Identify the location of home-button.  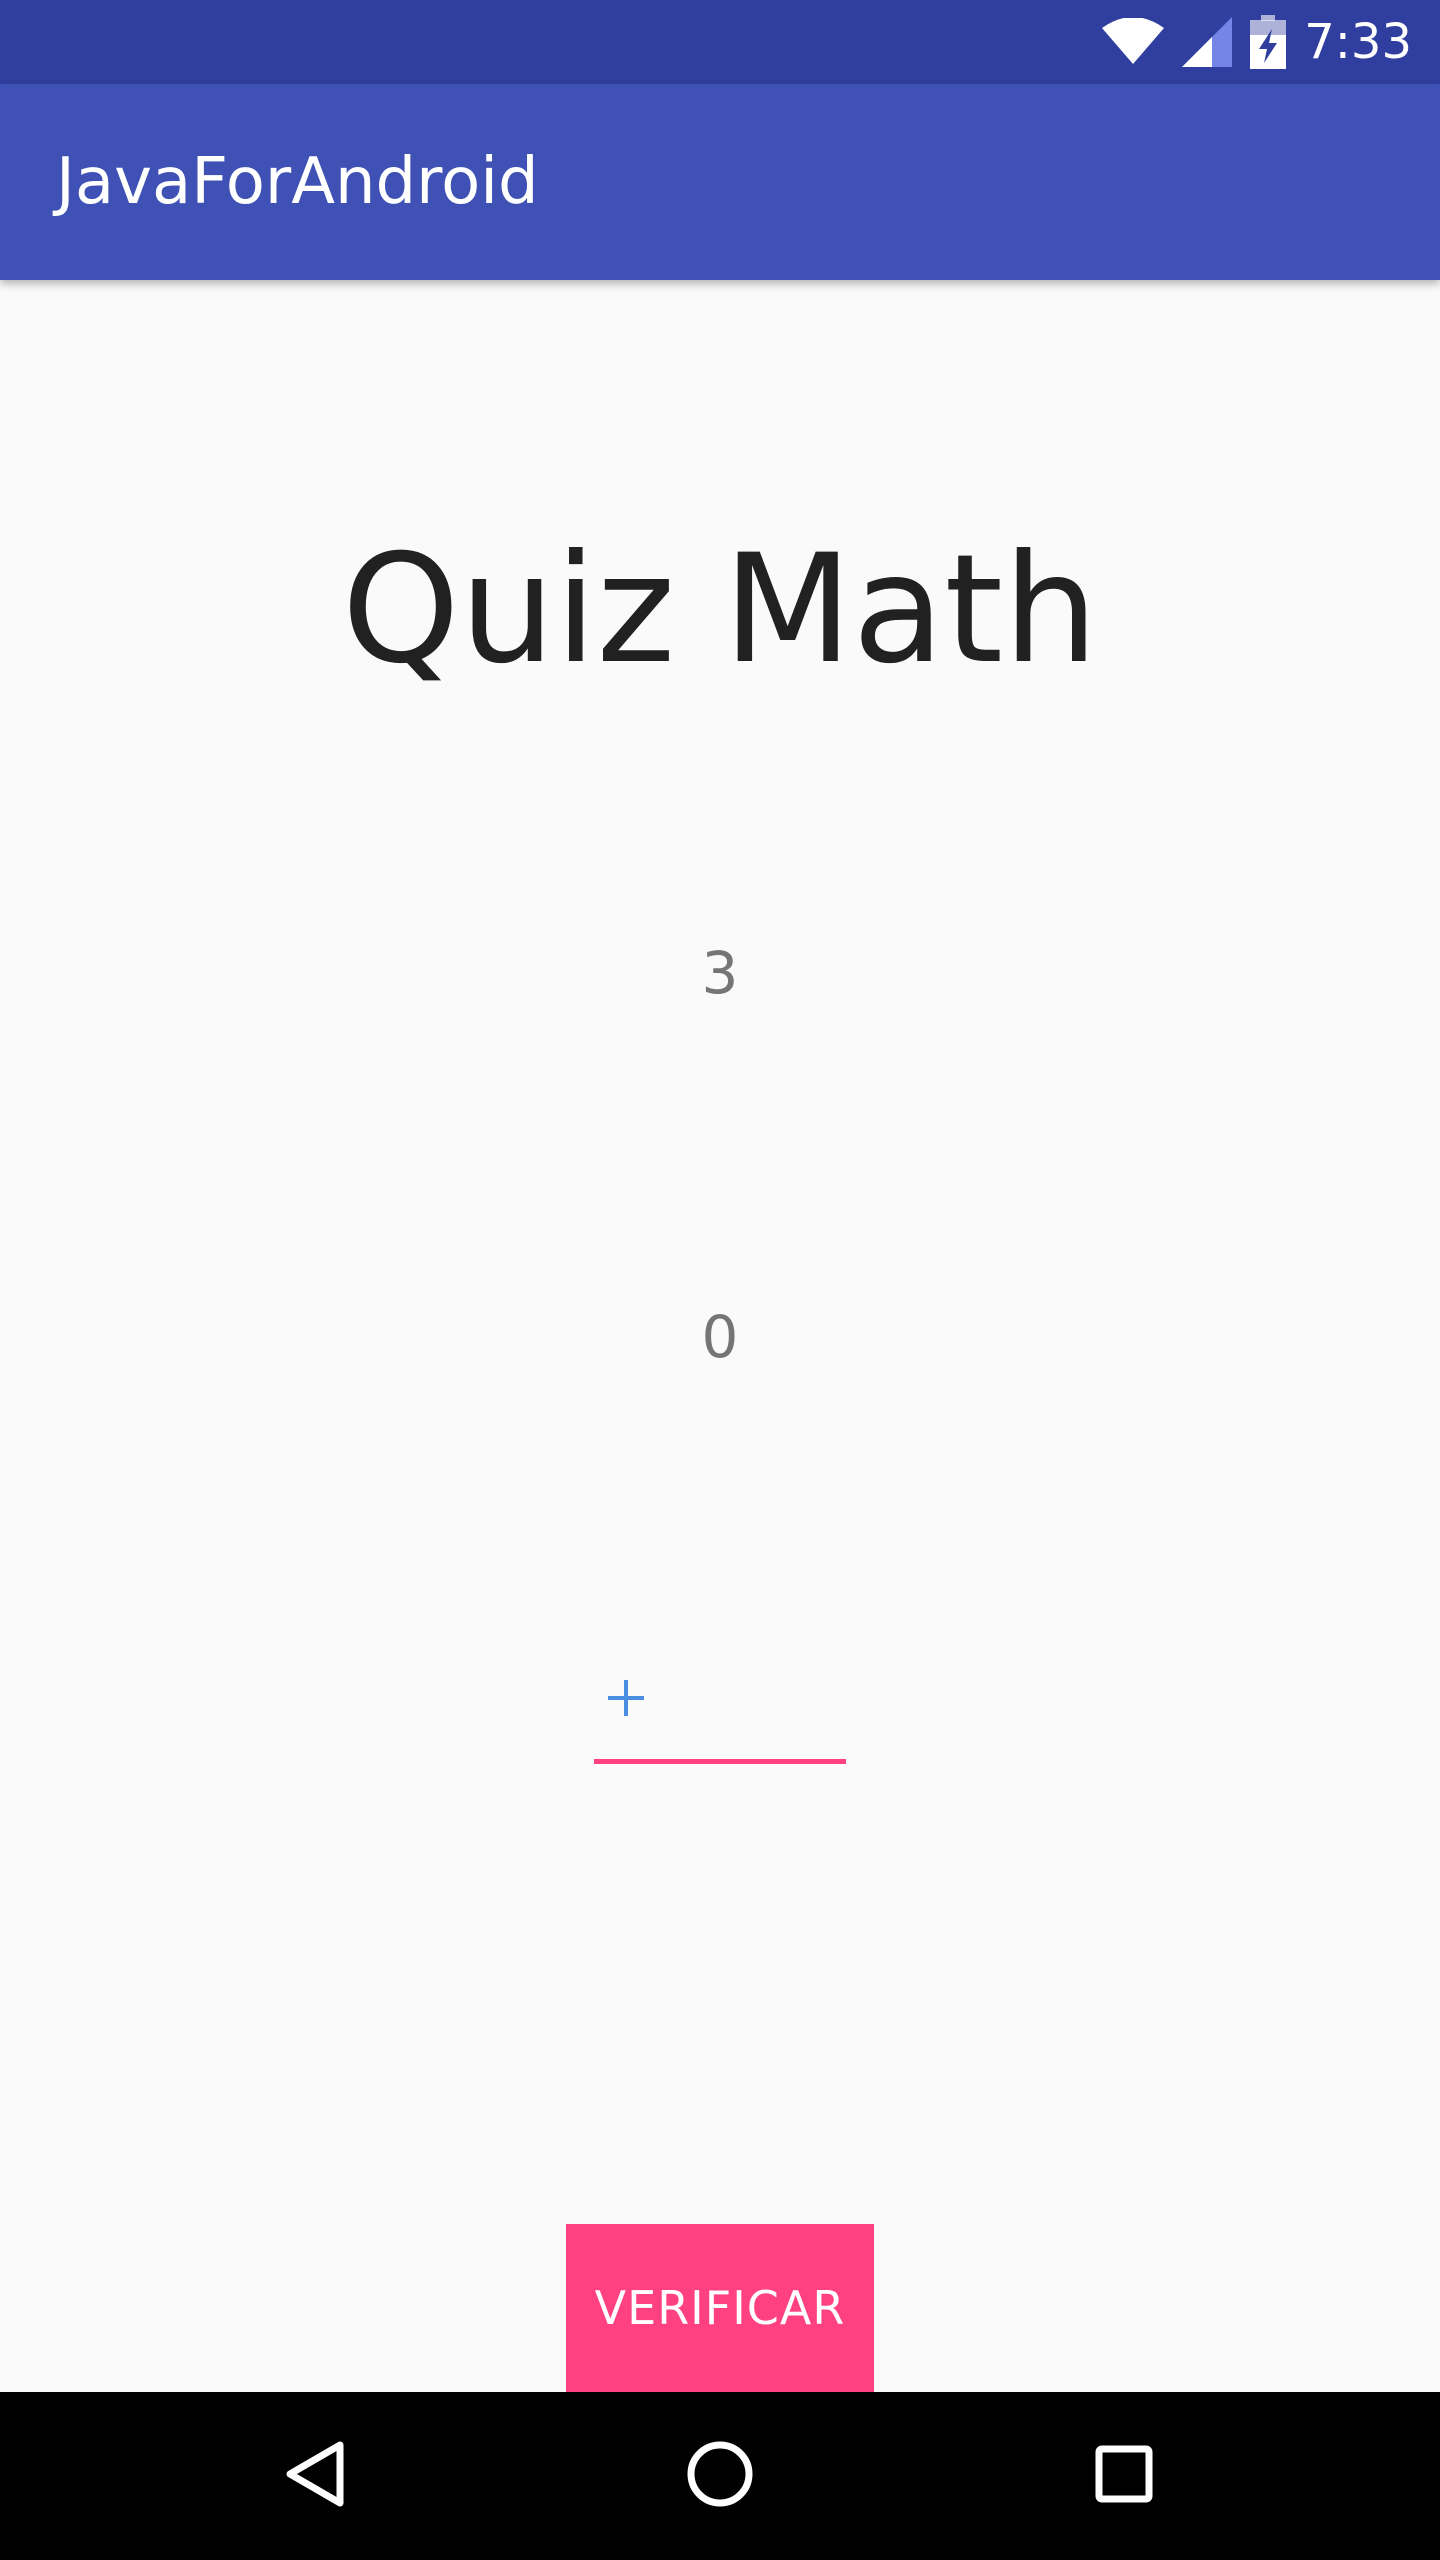
(720, 2476).